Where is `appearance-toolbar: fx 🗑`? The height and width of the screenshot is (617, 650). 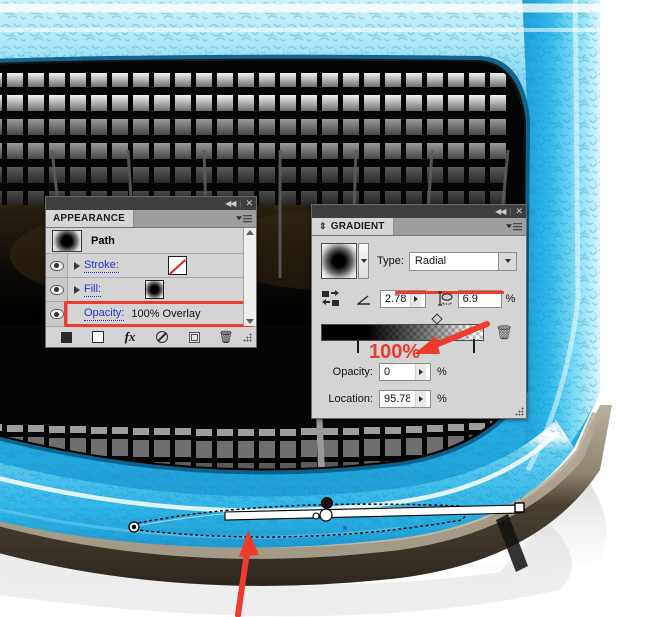 appearance-toolbar: fx 🗑 is located at coordinates (151, 336).